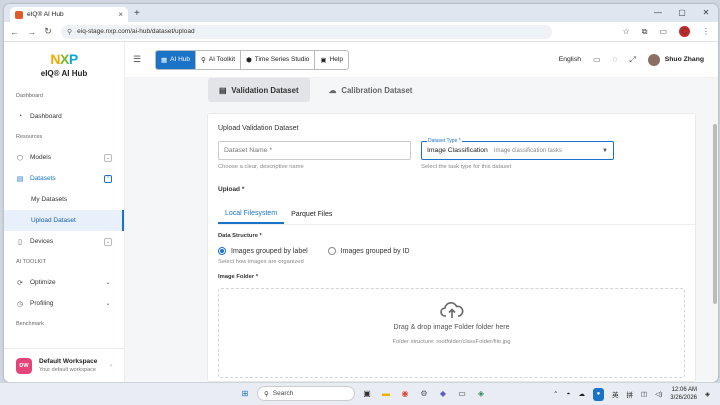 This screenshot has height=405, width=720. Describe the element at coordinates (67, 370) in the screenshot. I see `workspace-subtitle: Your default workspace` at that location.